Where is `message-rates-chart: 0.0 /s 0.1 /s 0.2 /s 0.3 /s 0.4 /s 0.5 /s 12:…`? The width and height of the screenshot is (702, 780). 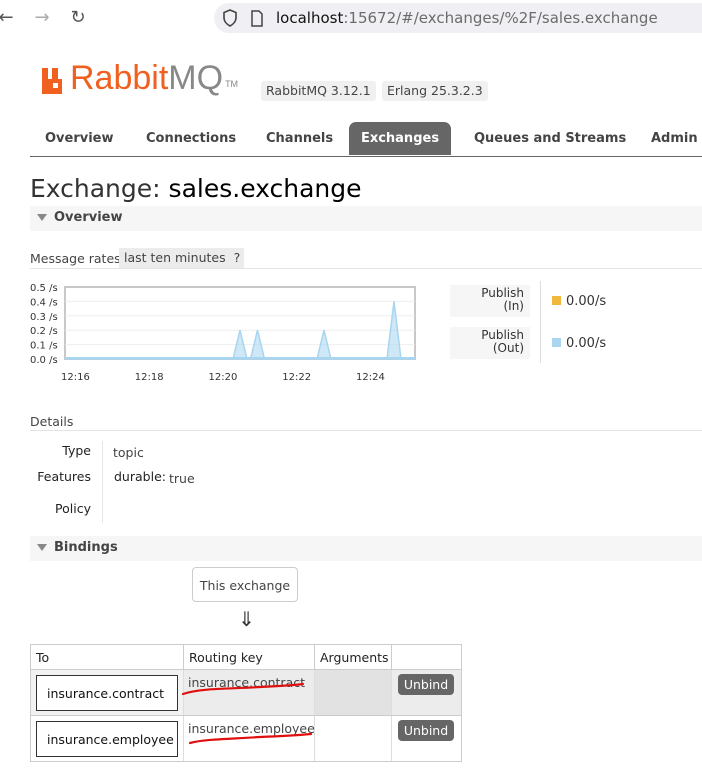 message-rates-chart: 0.0 /s 0.1 /s 0.2 /s 0.3 /s 0.4 /s 0.5 /s 12:… is located at coordinates (223, 331).